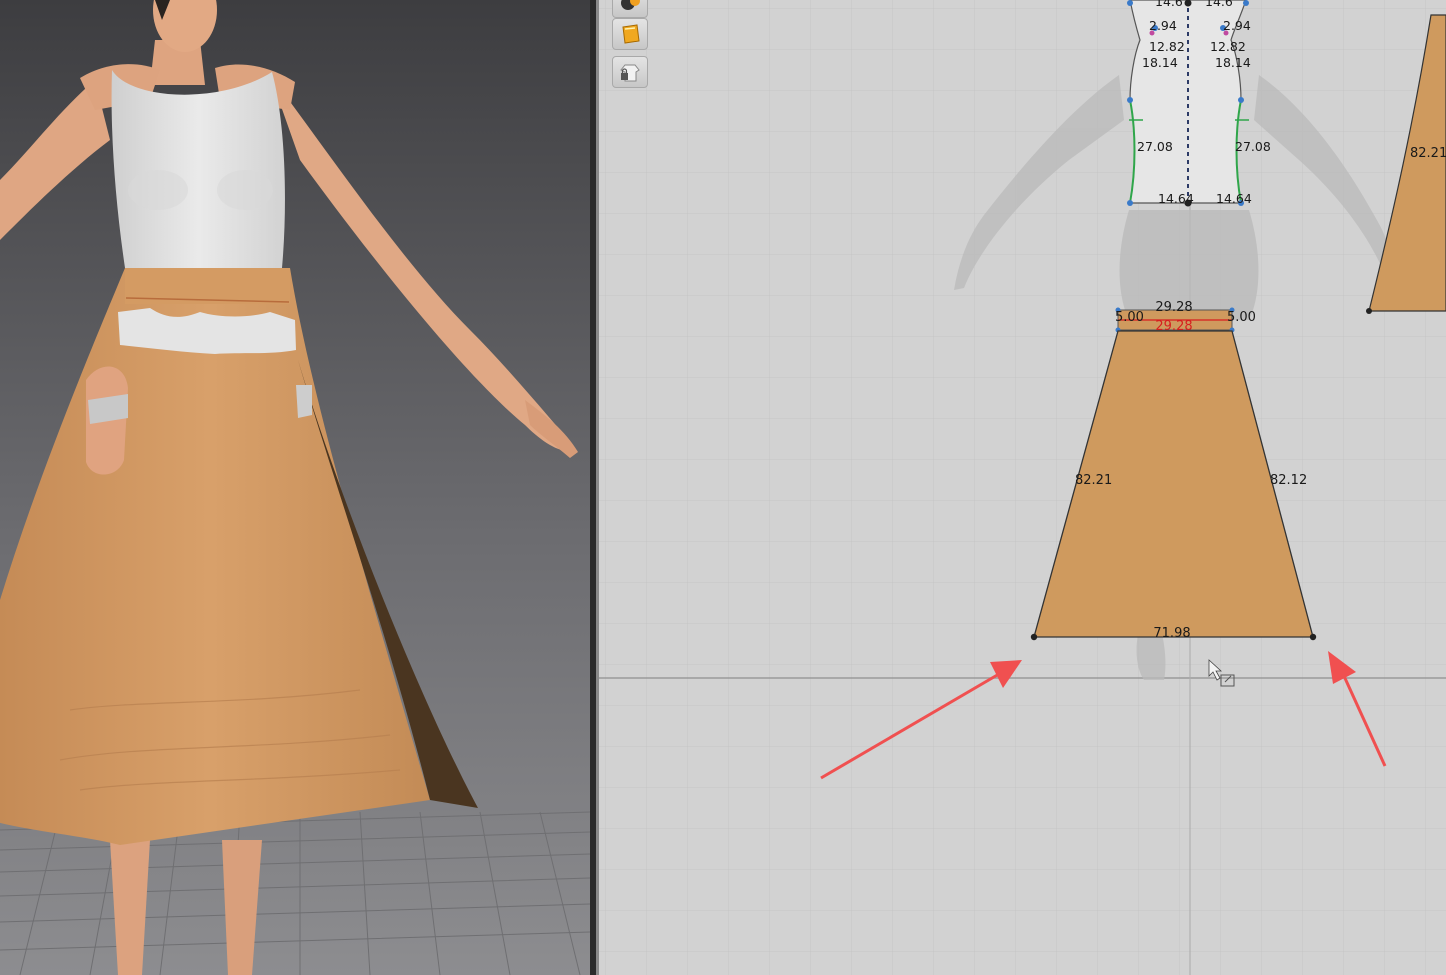  I want to click on waistband-measure-top: 29.28, so click(1173, 307).